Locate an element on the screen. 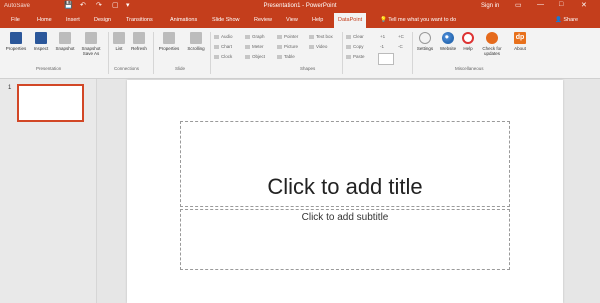  copy-button: Copy is located at coordinates (355, 46).